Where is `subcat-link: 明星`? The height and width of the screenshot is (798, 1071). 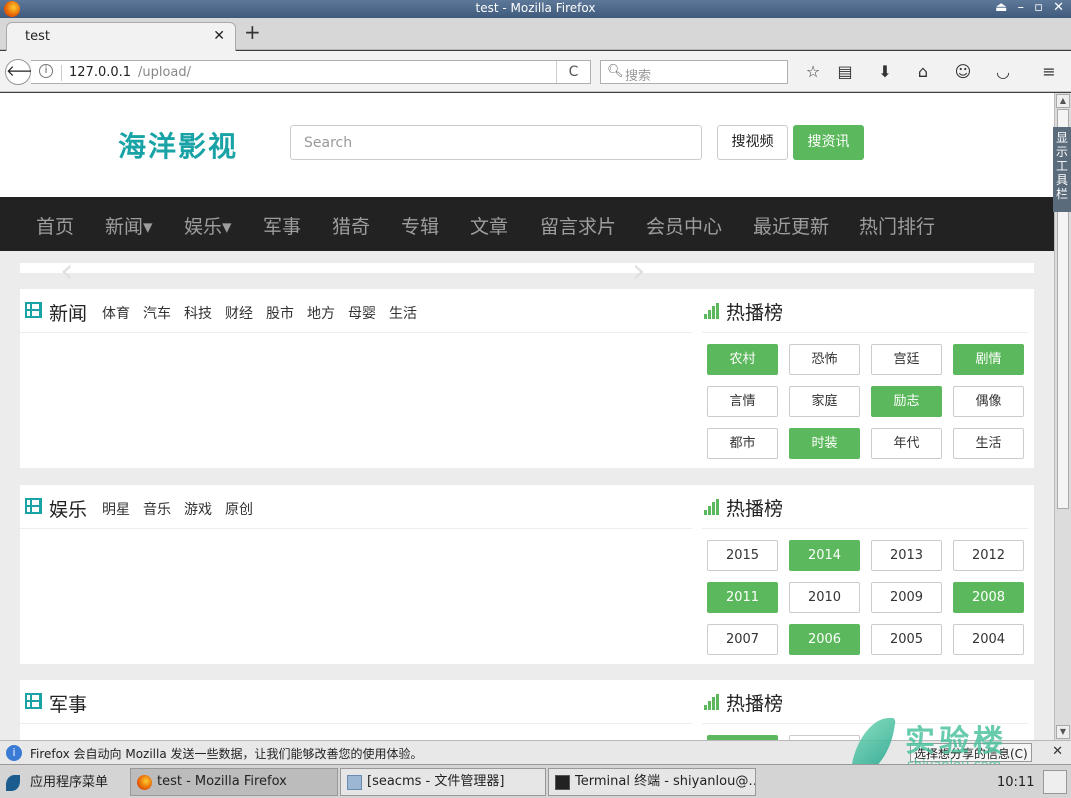
subcat-link: 明星 is located at coordinates (116, 510).